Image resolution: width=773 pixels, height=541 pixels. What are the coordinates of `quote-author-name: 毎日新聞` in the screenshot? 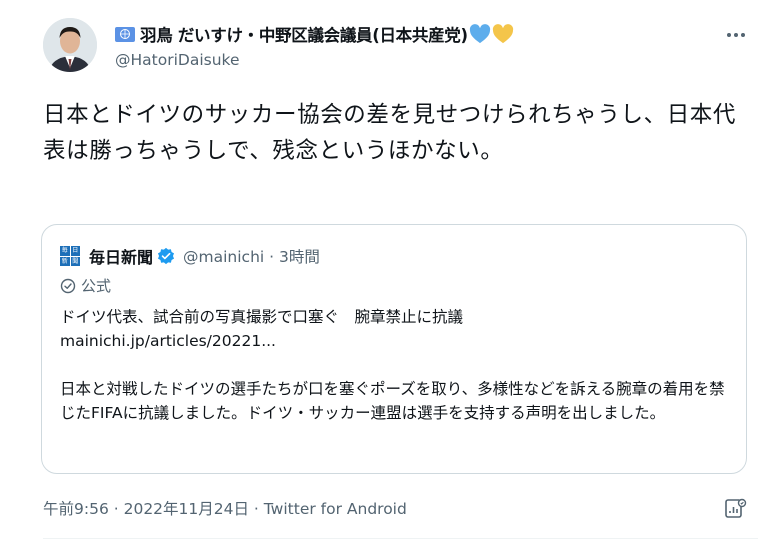 It's located at (121, 256).